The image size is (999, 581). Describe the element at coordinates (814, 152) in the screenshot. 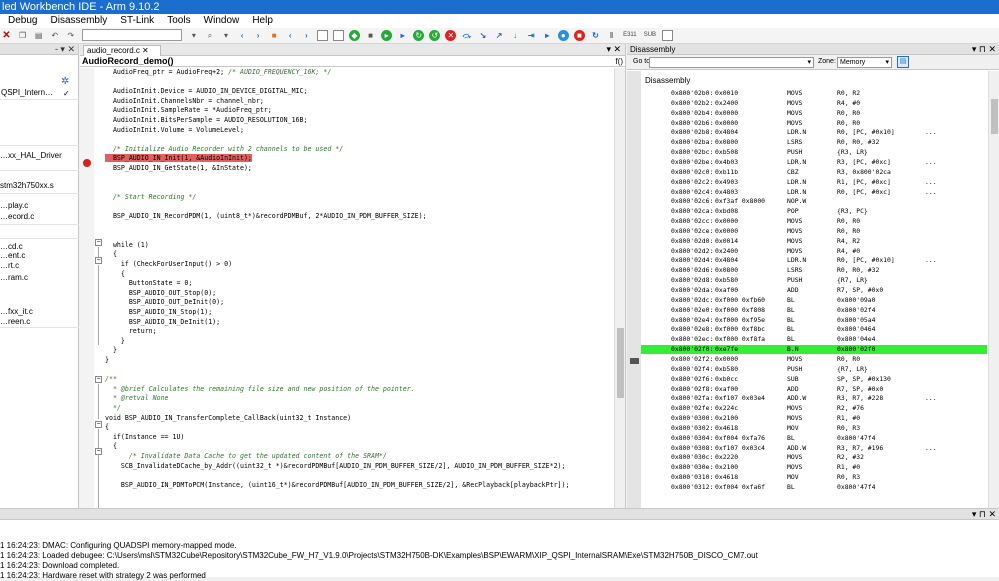

I see `disassembly-row: 0x800'02bc: 0xb508 PUSH {R3, LR}` at that location.